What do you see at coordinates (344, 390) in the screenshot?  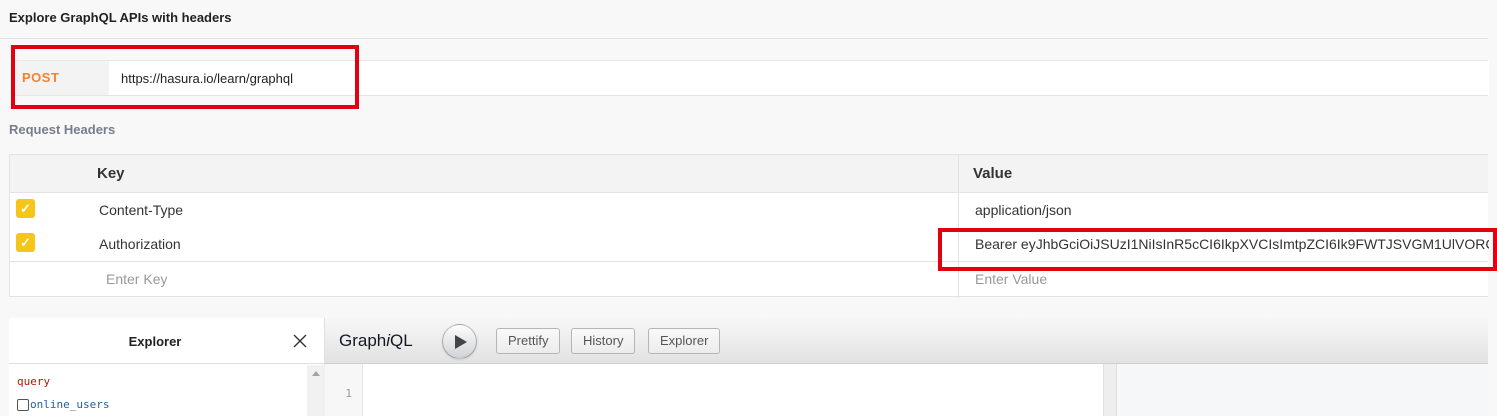 I see `line-number-gutter: 1` at bounding box center [344, 390].